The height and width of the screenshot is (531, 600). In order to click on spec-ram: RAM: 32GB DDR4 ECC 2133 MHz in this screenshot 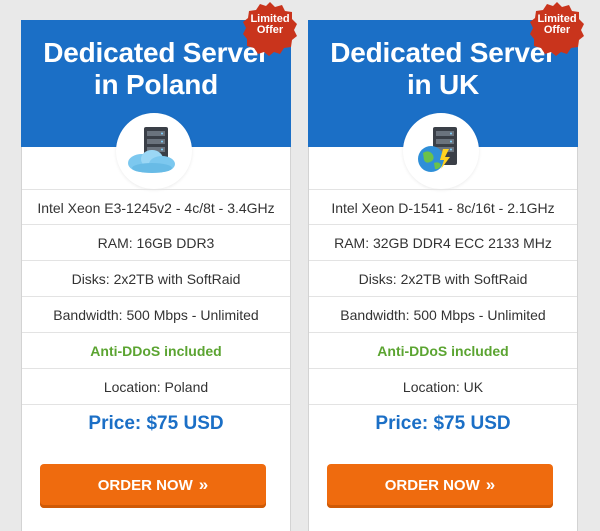, I will do `click(443, 243)`.